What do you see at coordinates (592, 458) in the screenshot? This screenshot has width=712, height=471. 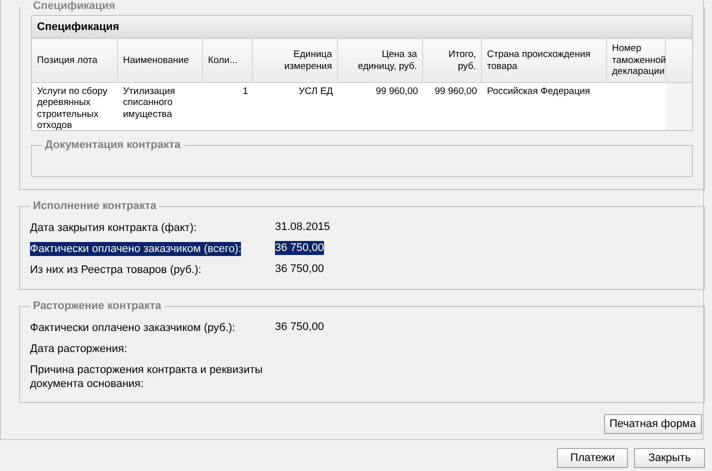 I see `dialog-button: Платежи` at bounding box center [592, 458].